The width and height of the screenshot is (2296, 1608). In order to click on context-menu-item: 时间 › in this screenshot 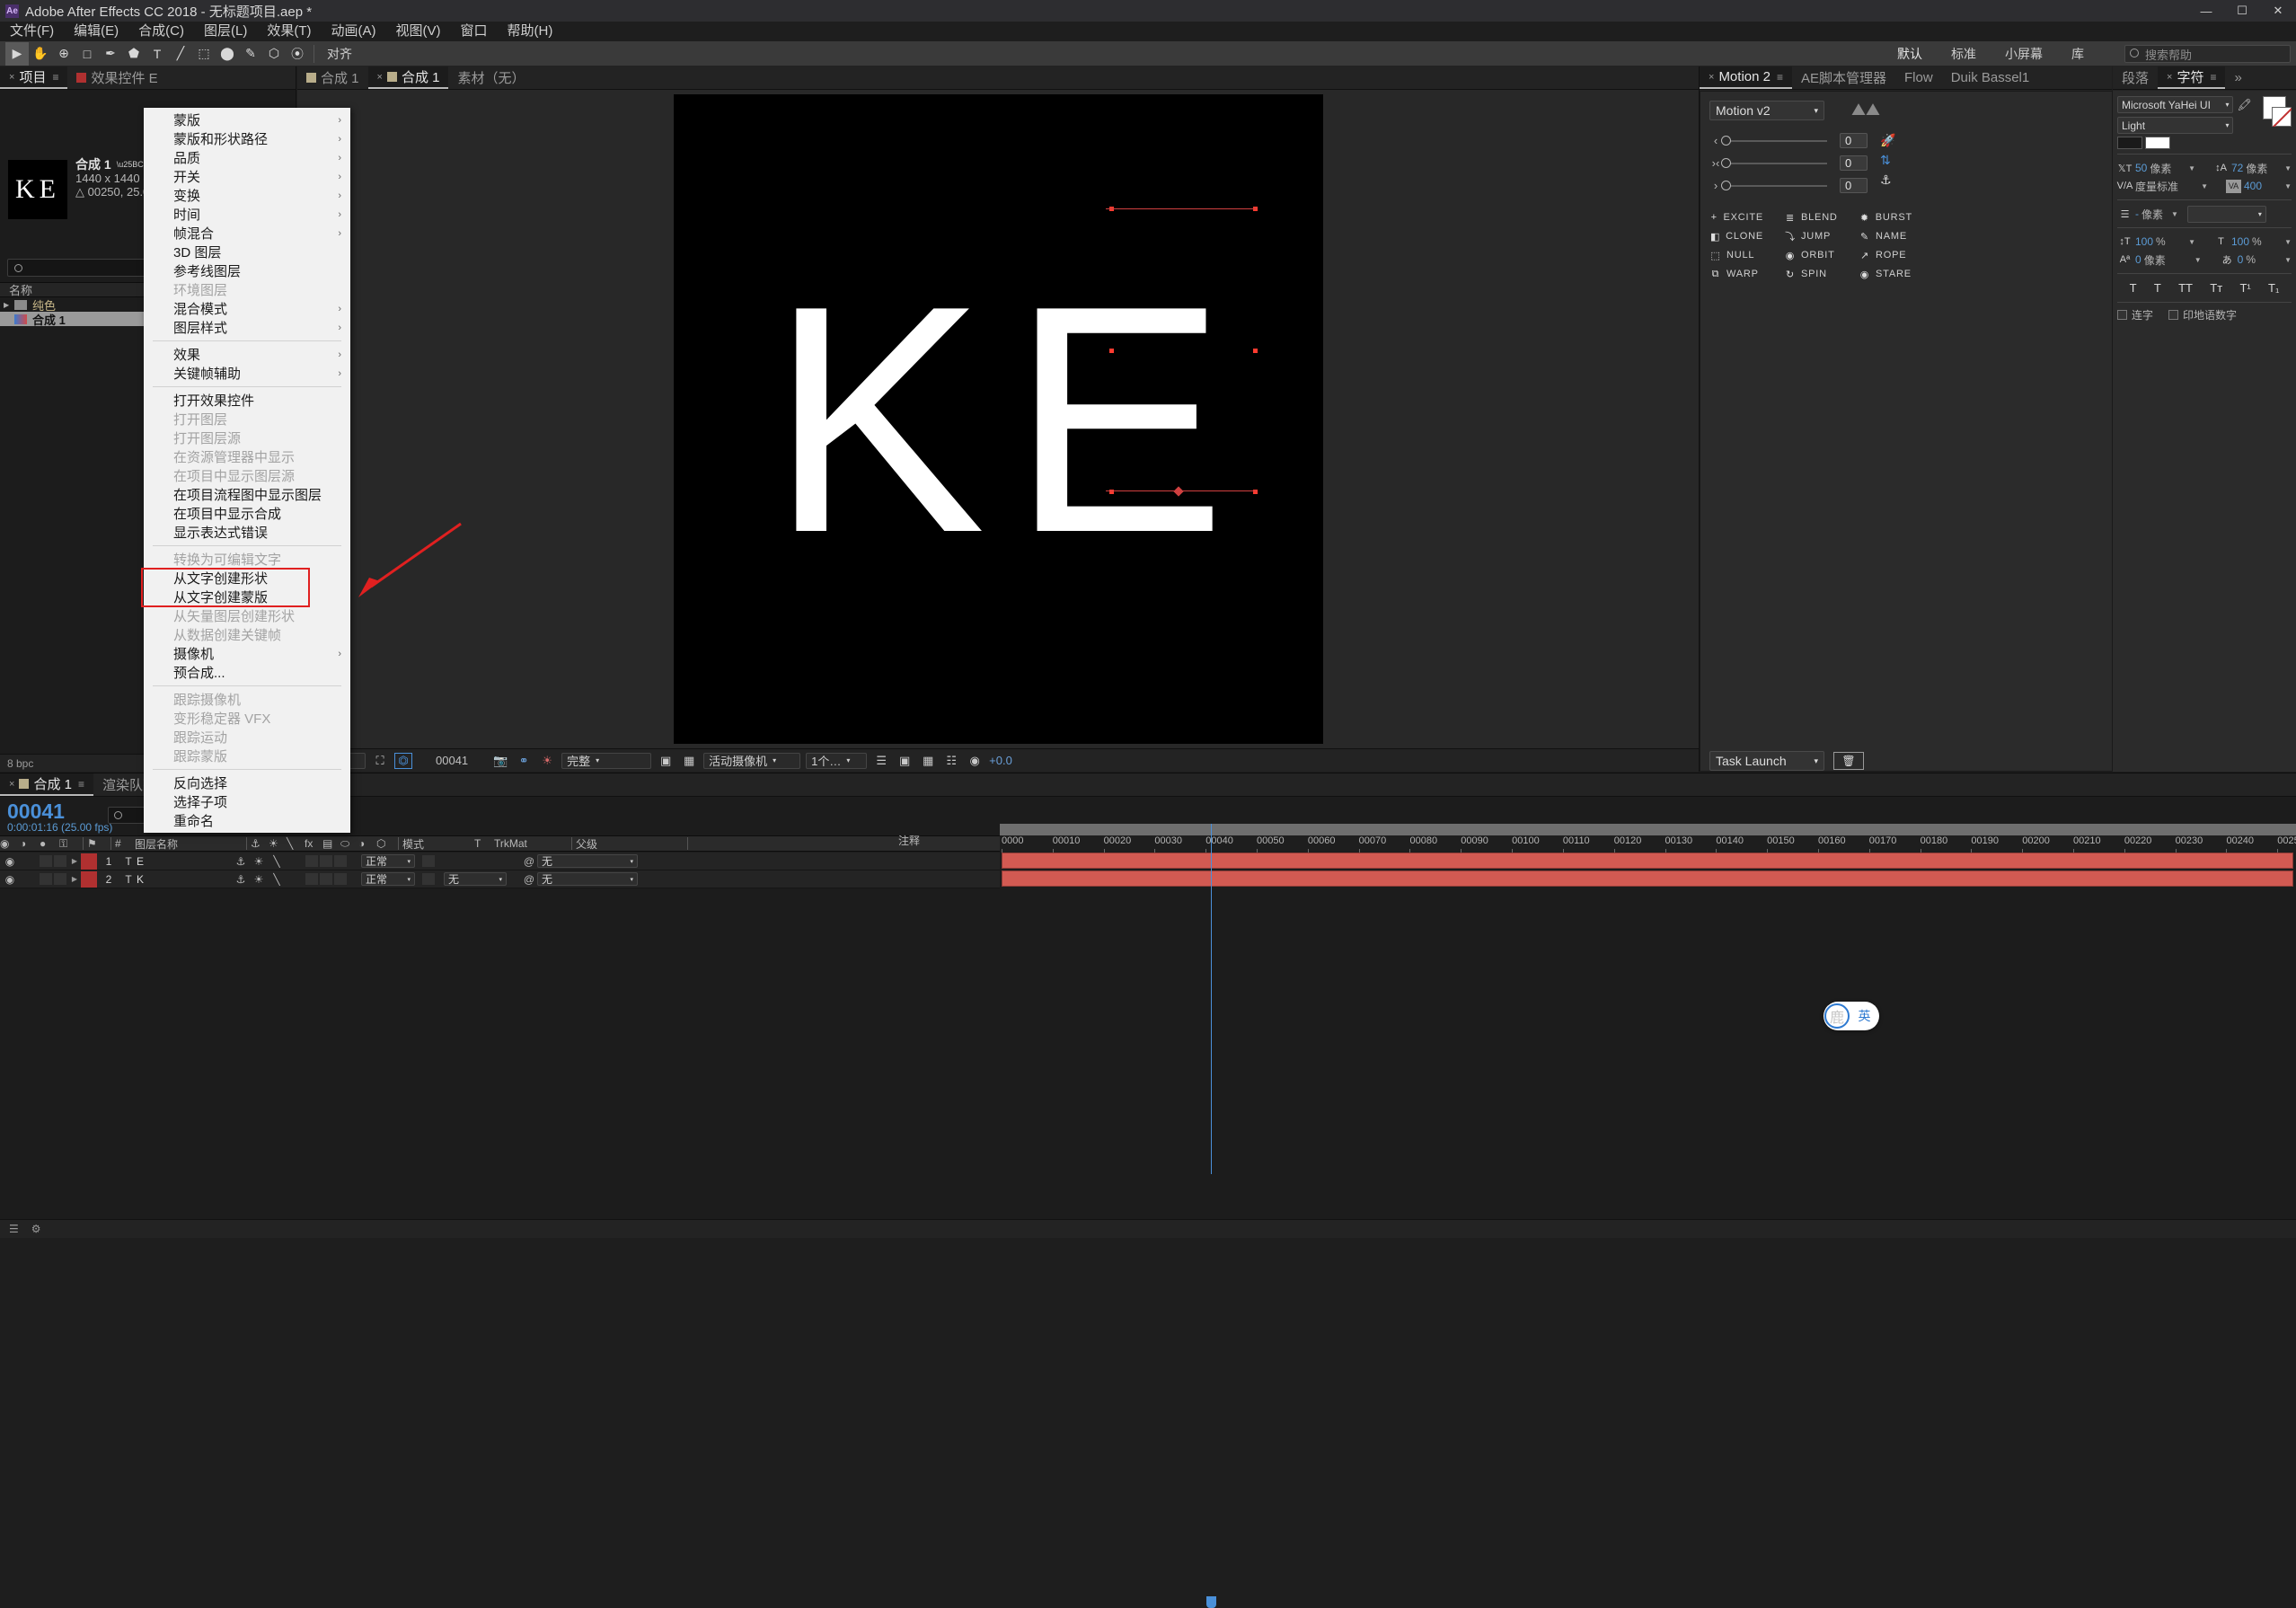, I will do `click(247, 214)`.